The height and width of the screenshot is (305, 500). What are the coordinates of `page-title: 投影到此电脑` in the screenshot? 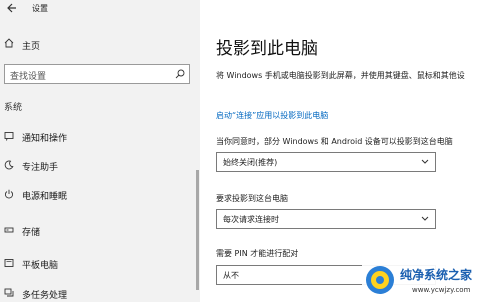 It's located at (267, 49).